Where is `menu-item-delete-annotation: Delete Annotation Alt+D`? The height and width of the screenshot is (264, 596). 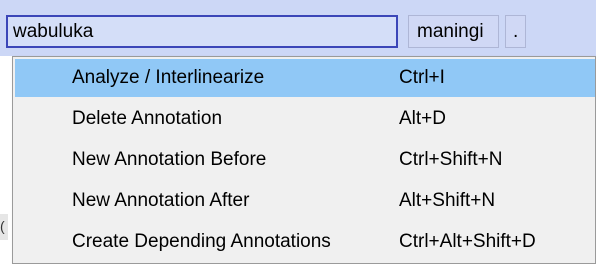
menu-item-delete-annotation: Delete Annotation Alt+D is located at coordinates (305, 119).